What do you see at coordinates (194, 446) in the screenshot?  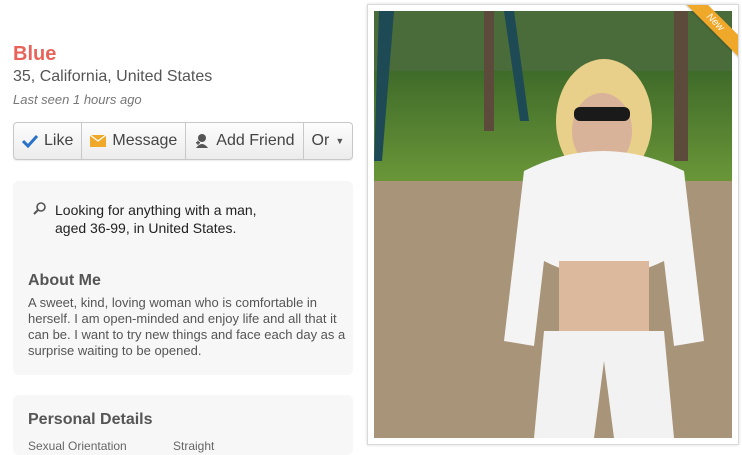 I see `detail-value: Straight` at bounding box center [194, 446].